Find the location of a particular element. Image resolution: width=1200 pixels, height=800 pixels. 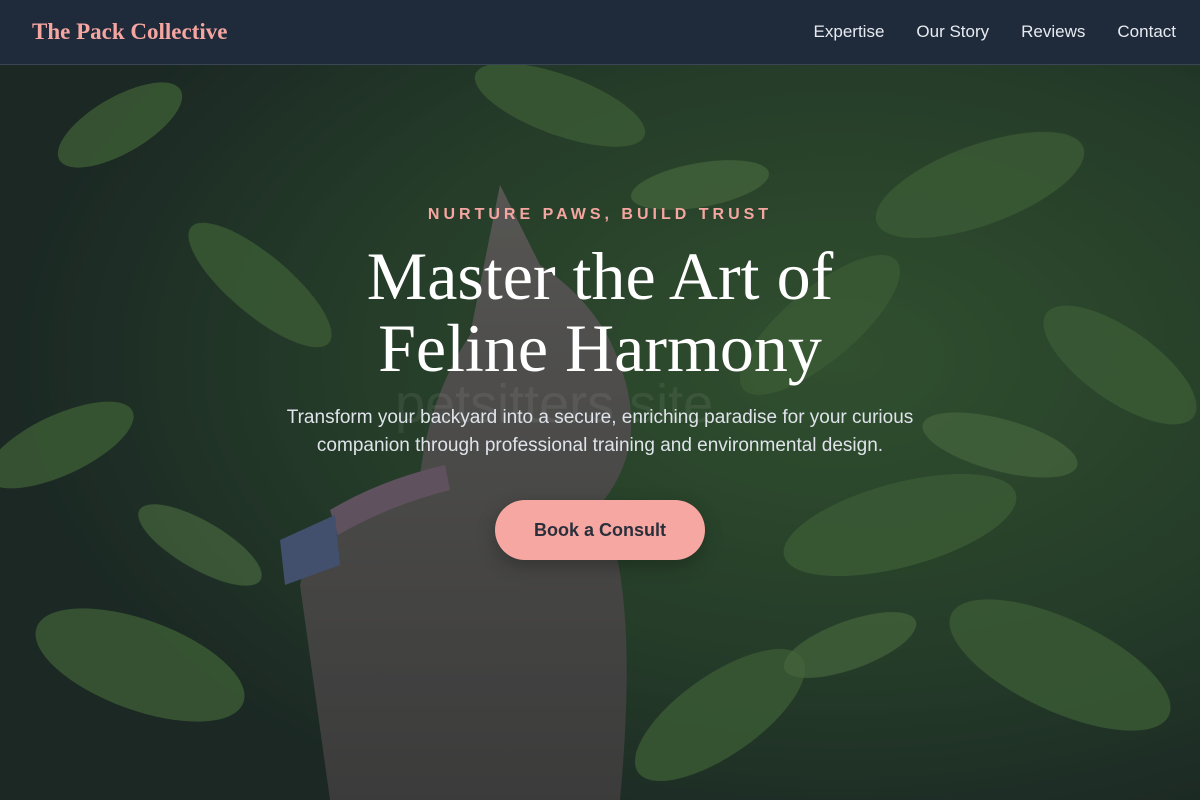

hero-title: Master the Art of Feline Harmony is located at coordinates (600, 312).